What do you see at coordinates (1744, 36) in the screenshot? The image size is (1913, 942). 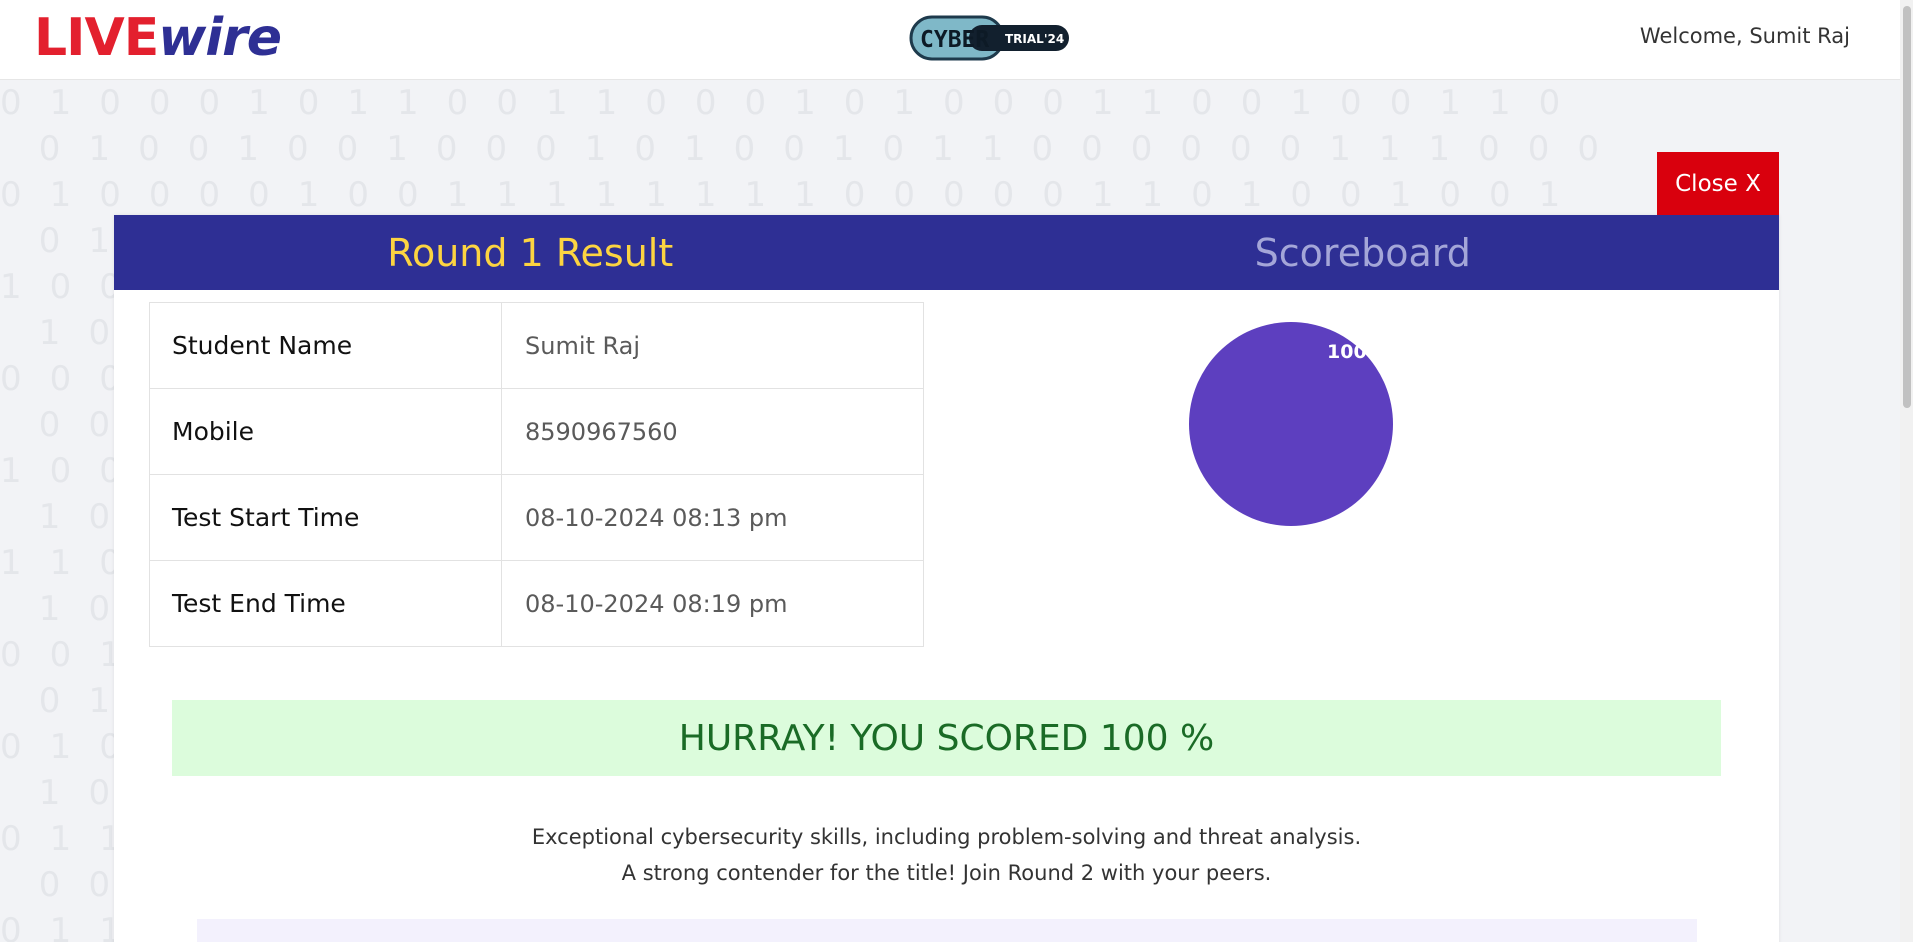 I see `welcome-message: Welcome, Sumit Raj` at bounding box center [1744, 36].